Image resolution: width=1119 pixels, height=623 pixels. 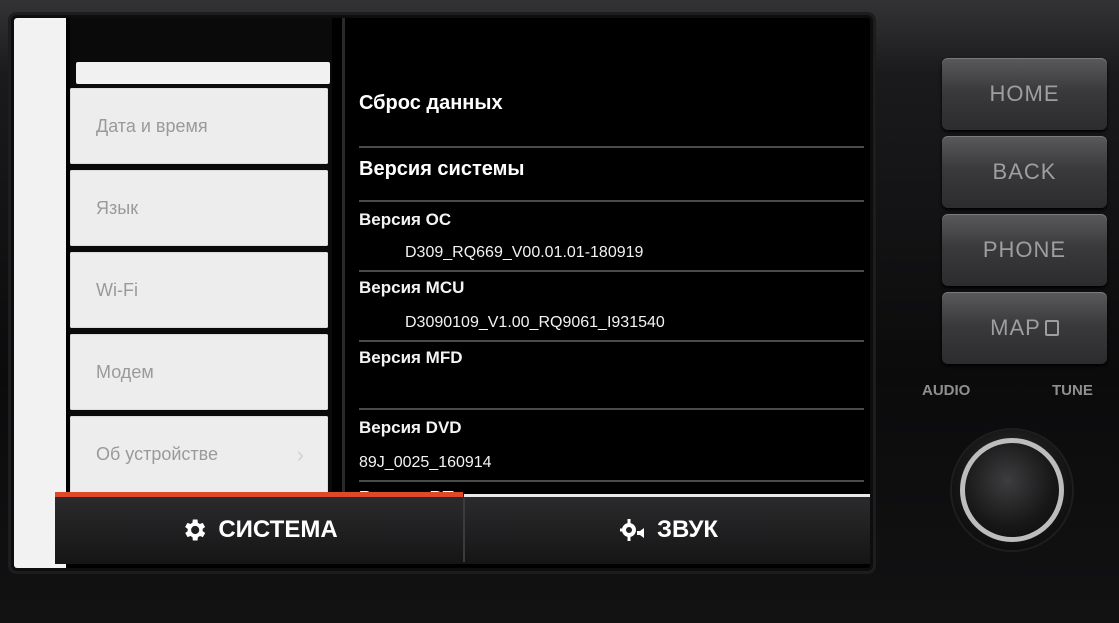 I want to click on mcu-version-value: D3090109_V1.00_RQ9061_I931540, so click(x=535, y=322).